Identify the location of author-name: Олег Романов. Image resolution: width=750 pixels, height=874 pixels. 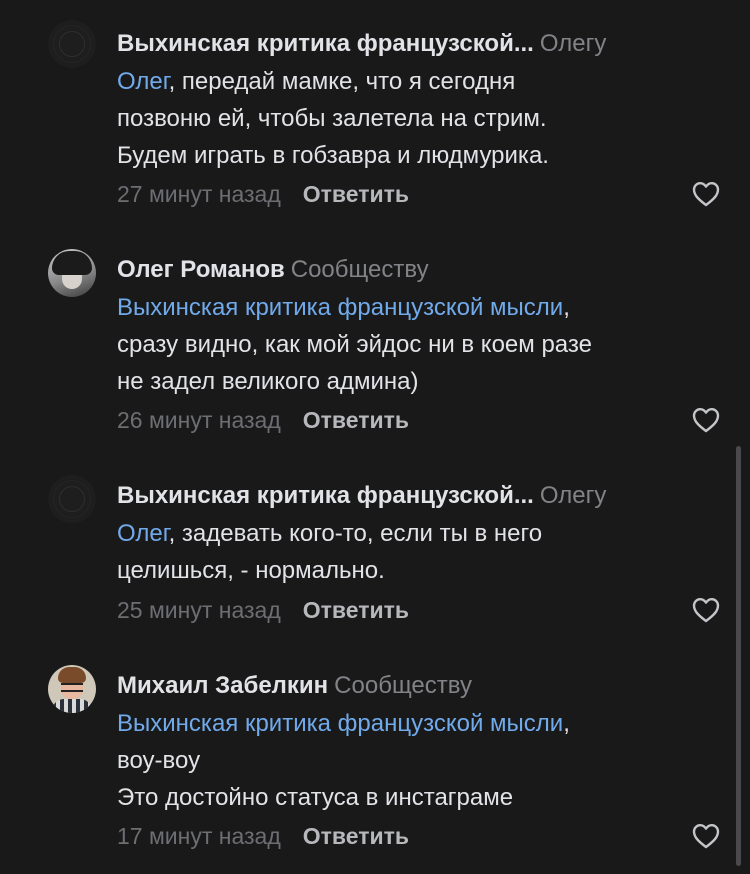
(201, 269).